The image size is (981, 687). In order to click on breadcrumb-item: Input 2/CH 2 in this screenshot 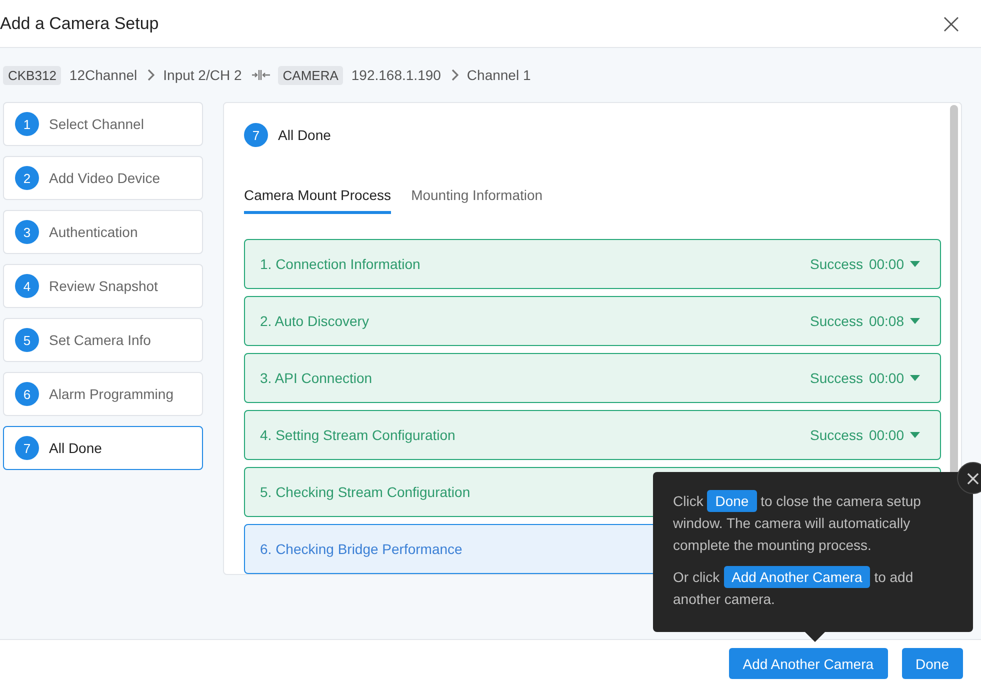, I will do `click(202, 75)`.